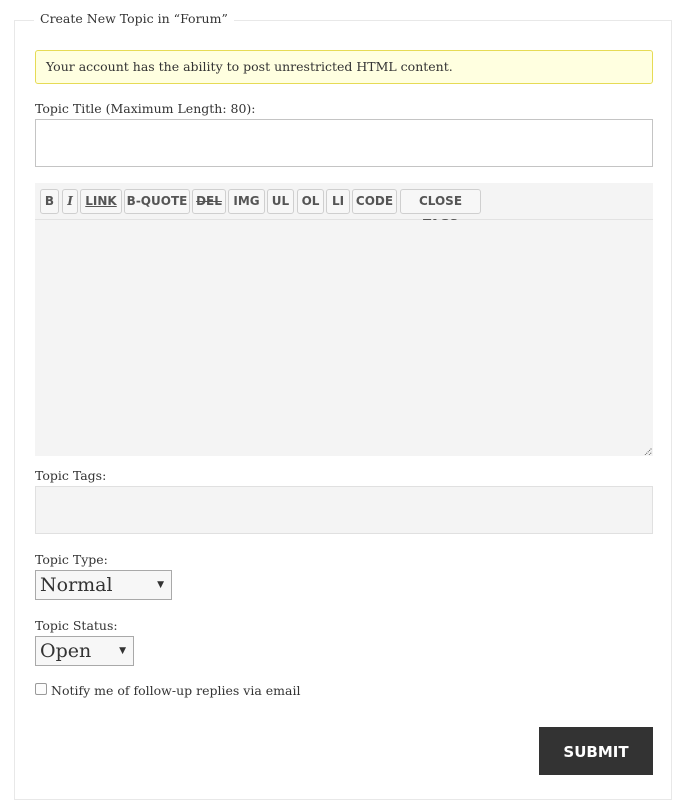 The image size is (689, 800). Describe the element at coordinates (71, 559) in the screenshot. I see `topic-type-label: Topic Type:` at that location.